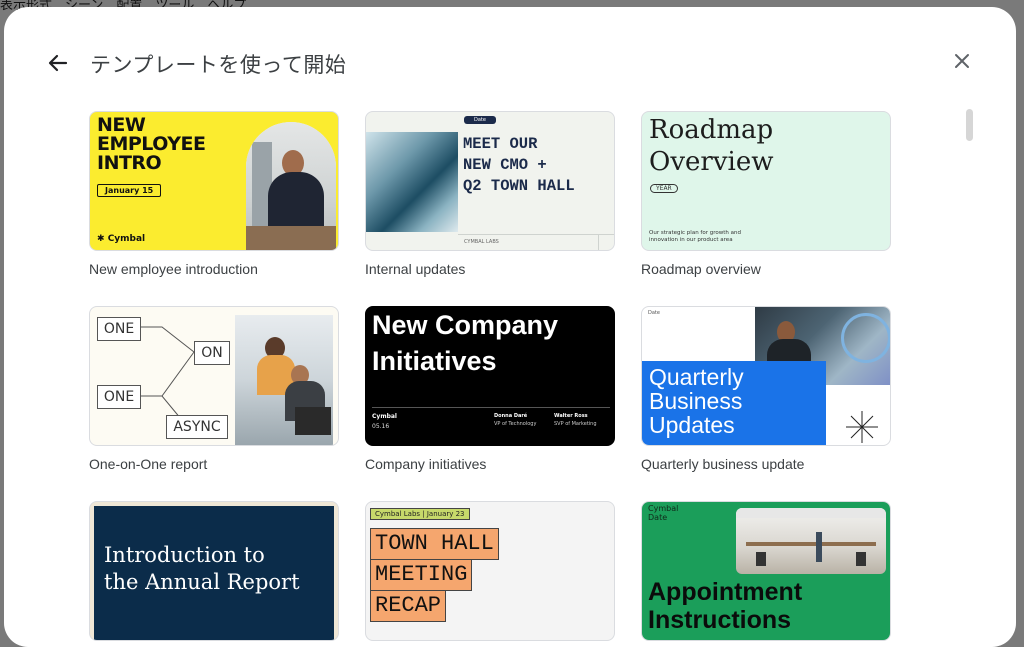 This screenshot has height=647, width=1024. I want to click on person-role: VP of Technology, so click(515, 424).